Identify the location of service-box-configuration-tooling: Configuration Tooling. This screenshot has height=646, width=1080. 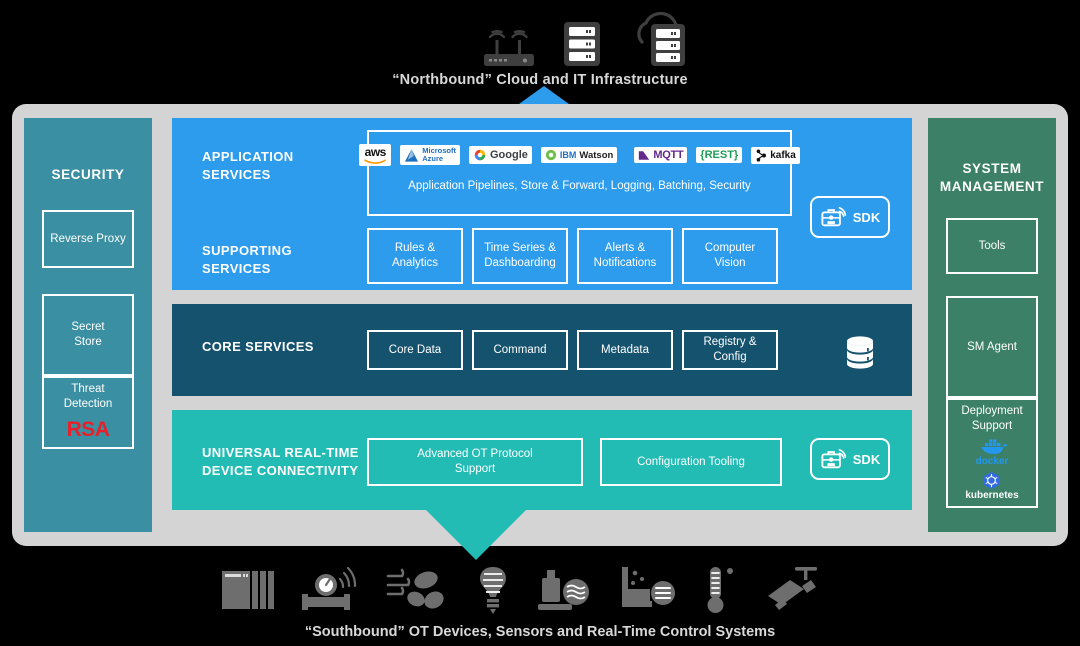
(691, 462).